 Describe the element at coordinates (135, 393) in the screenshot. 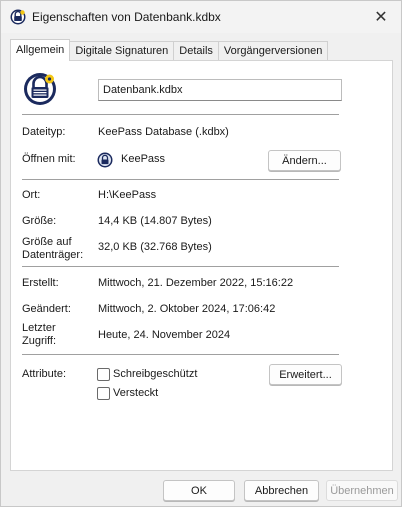

I see `hidden-label: Versteckt` at that location.